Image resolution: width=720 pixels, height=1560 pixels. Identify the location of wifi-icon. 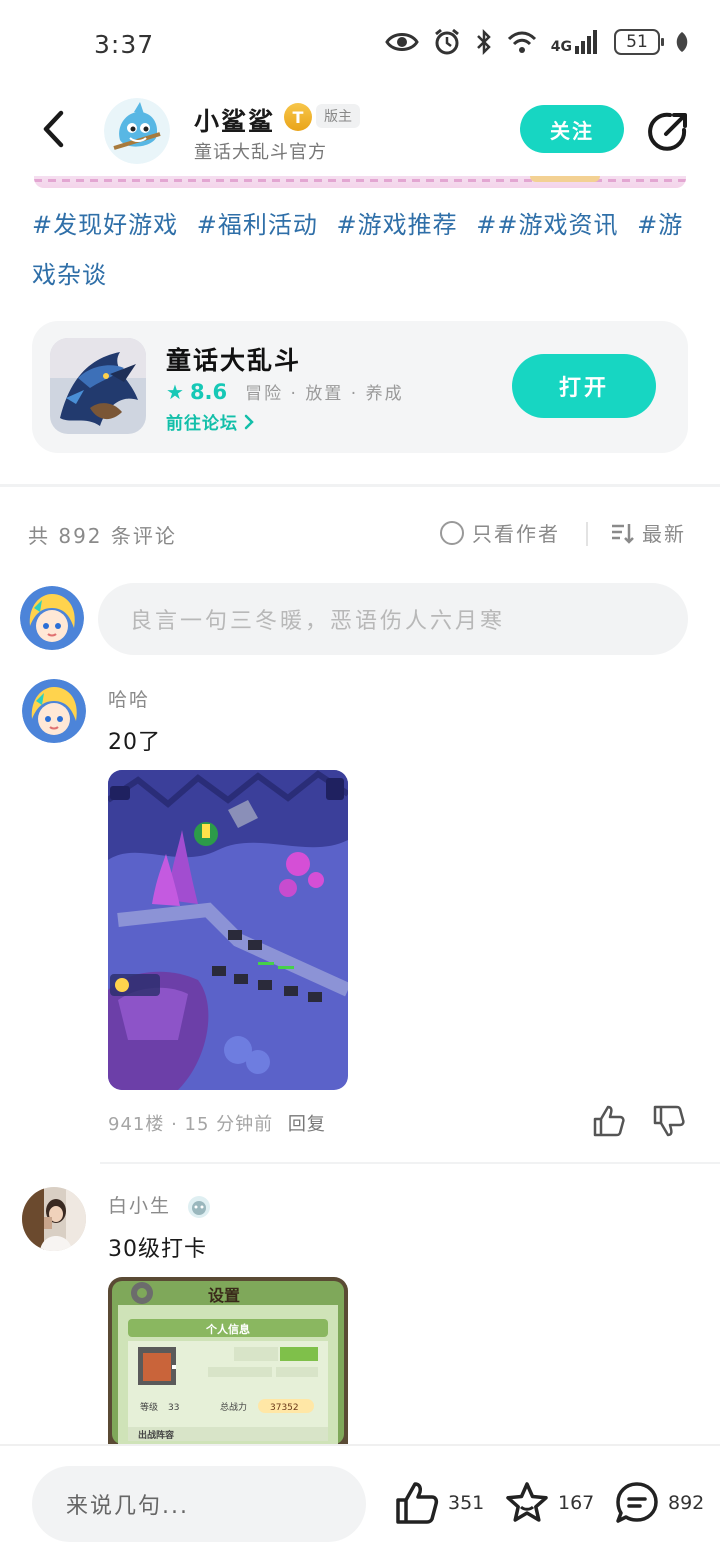
(521, 42).